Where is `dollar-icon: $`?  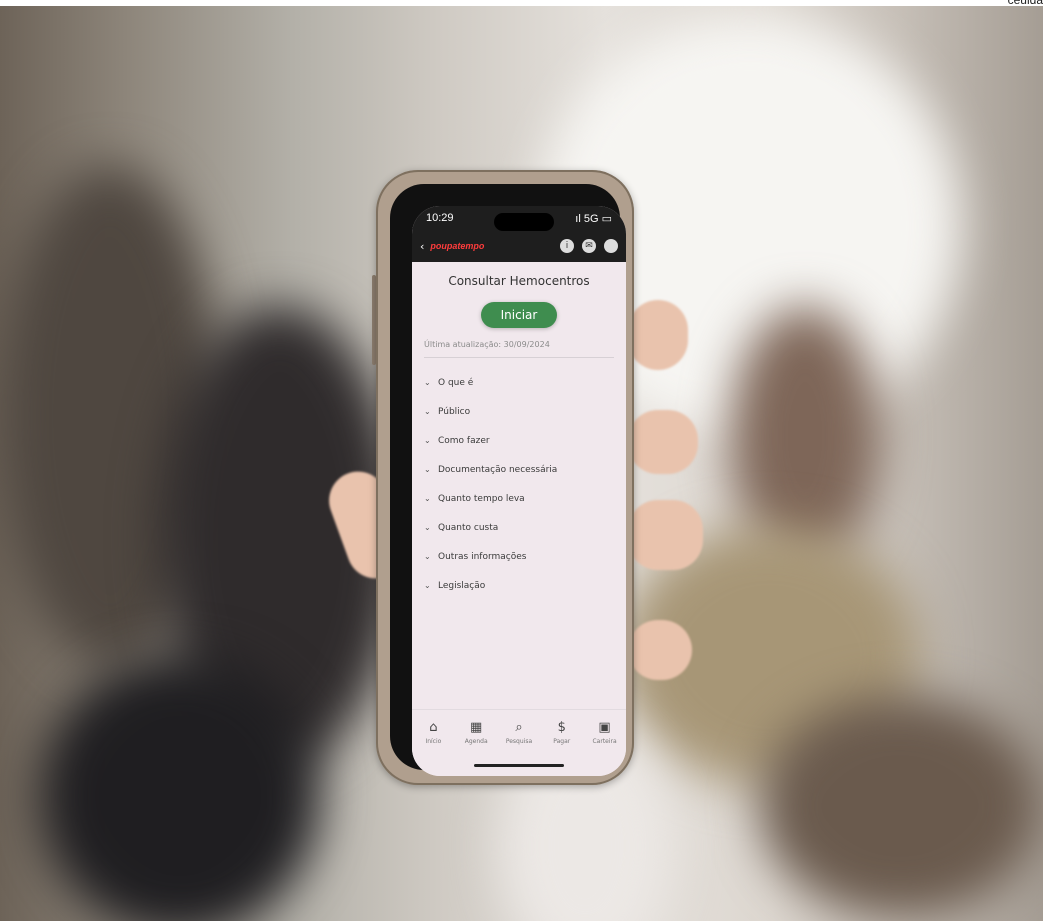 dollar-icon: $ is located at coordinates (561, 727).